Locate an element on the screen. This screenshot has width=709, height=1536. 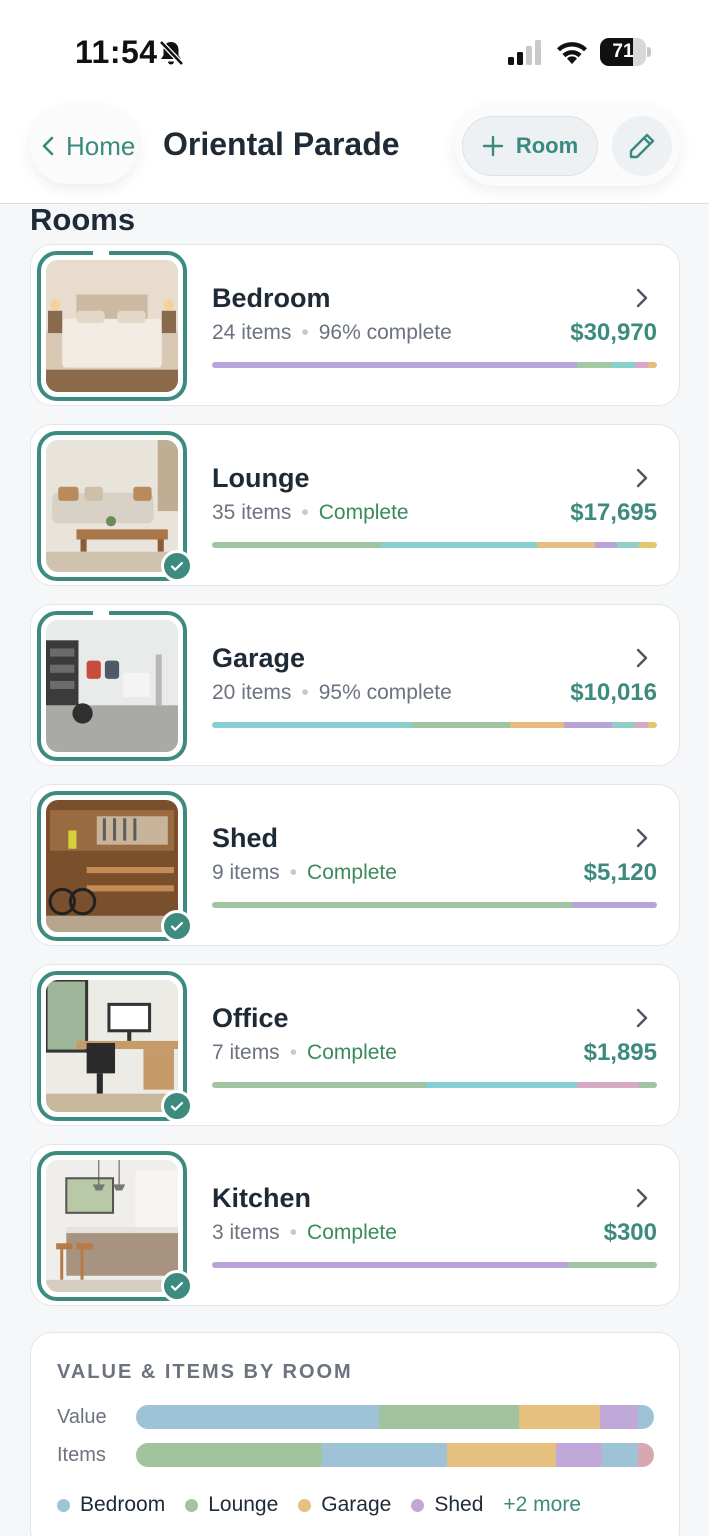
bedroom-photo is located at coordinates (112, 326).